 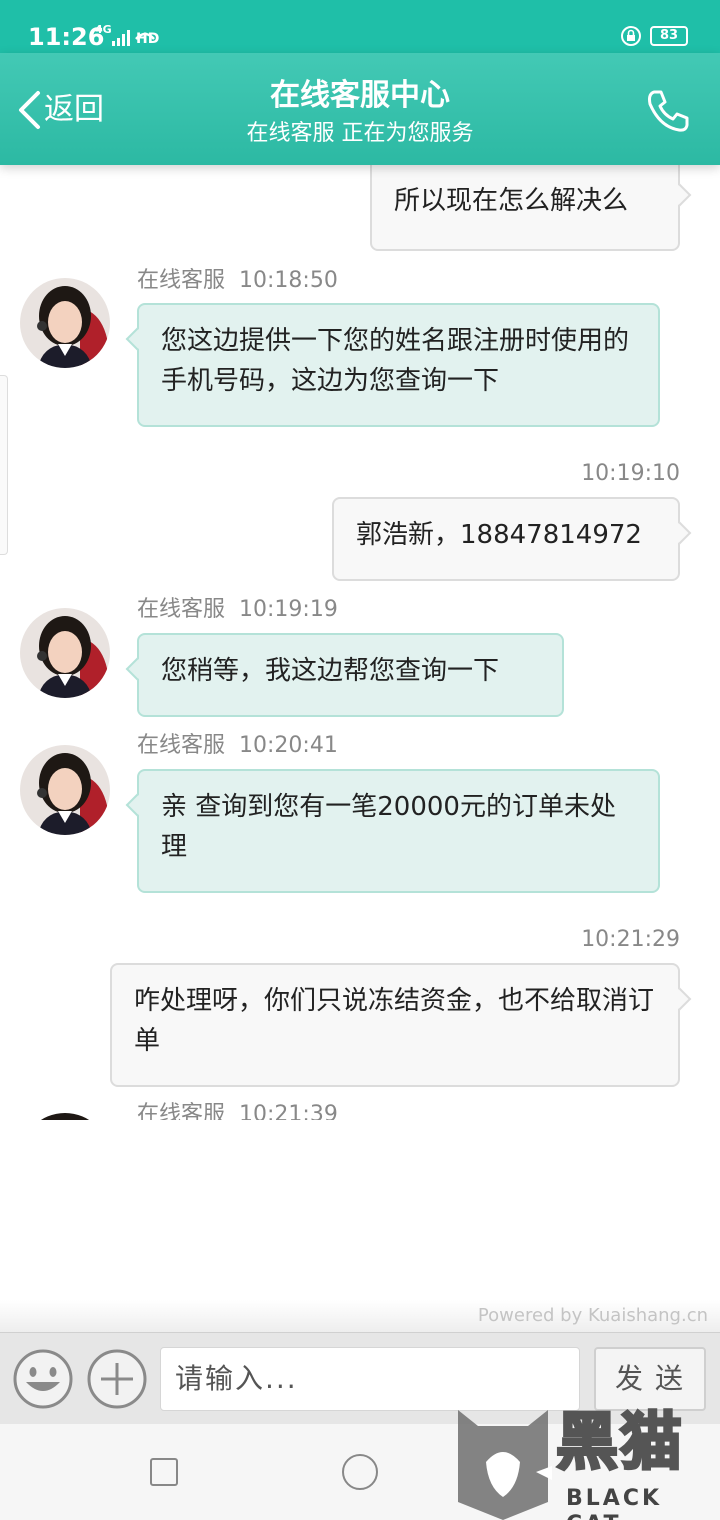 What do you see at coordinates (103, 29) in the screenshot?
I see `network-type: 4G` at bounding box center [103, 29].